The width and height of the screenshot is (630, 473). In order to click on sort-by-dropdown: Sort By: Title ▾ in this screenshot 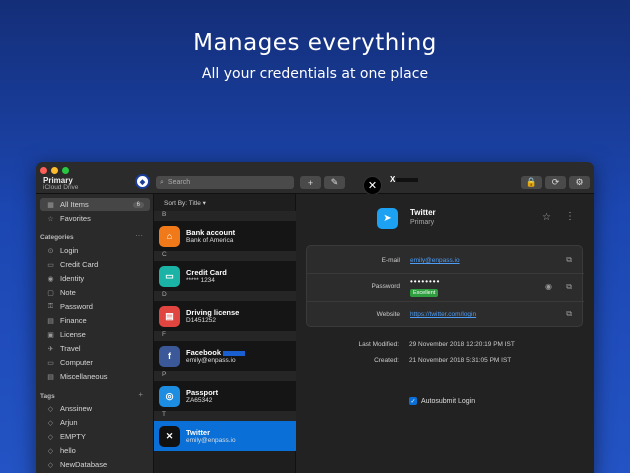, I will do `click(185, 203)`.